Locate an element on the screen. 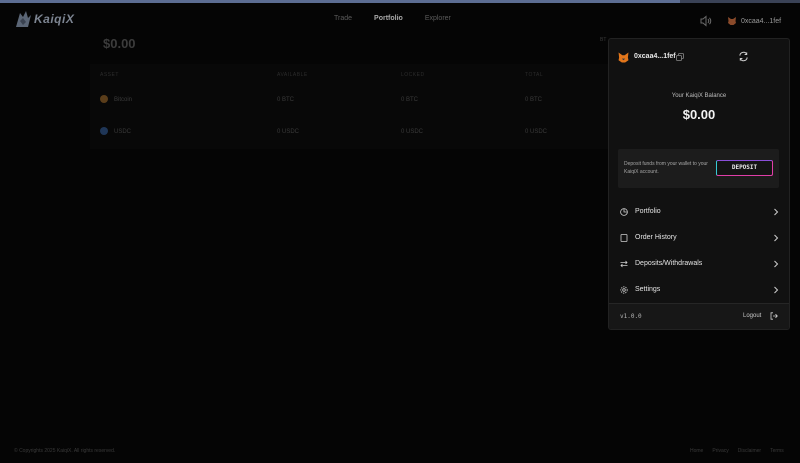 This screenshot has width=800, height=463. transfer-arrows-icon is located at coordinates (624, 264).